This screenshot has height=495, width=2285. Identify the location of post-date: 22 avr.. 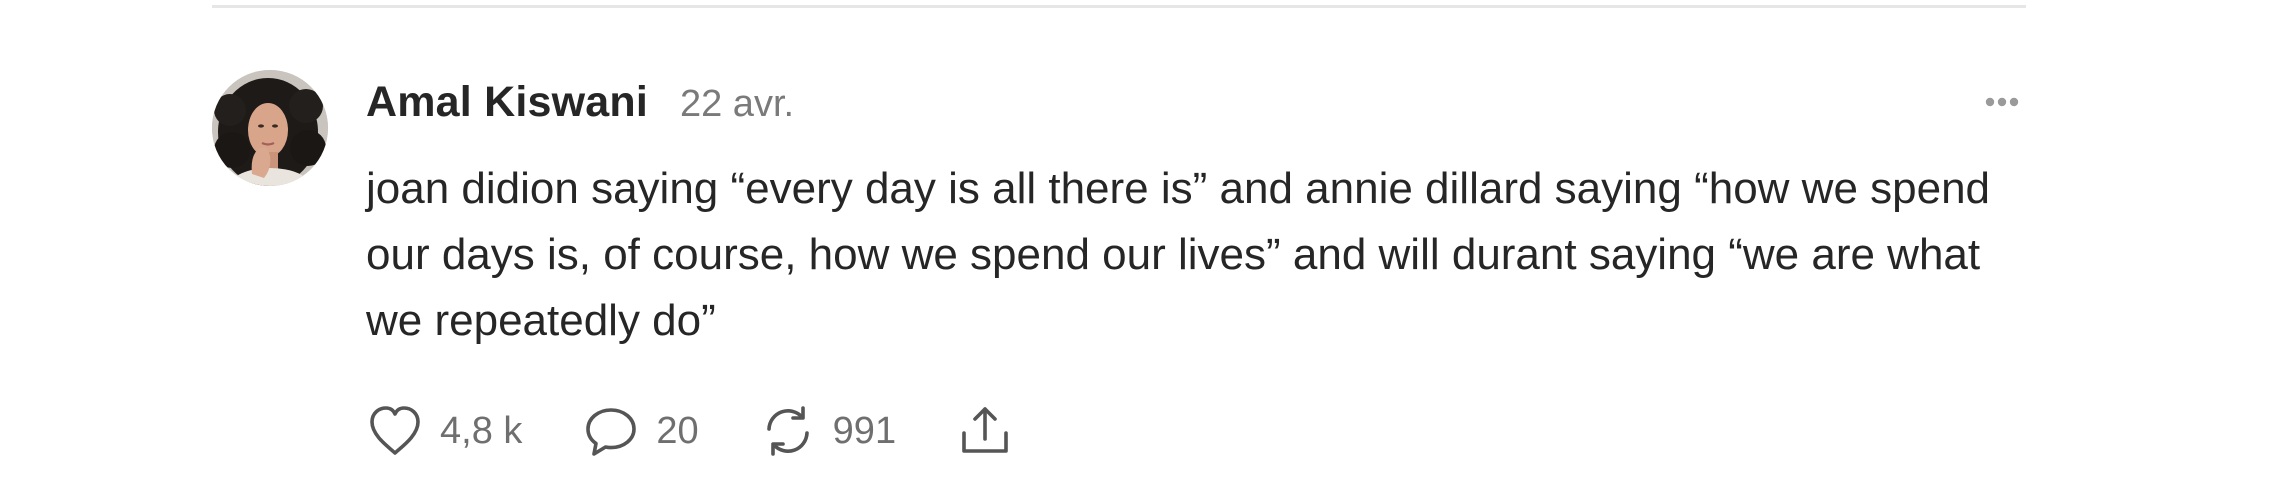
(737, 104).